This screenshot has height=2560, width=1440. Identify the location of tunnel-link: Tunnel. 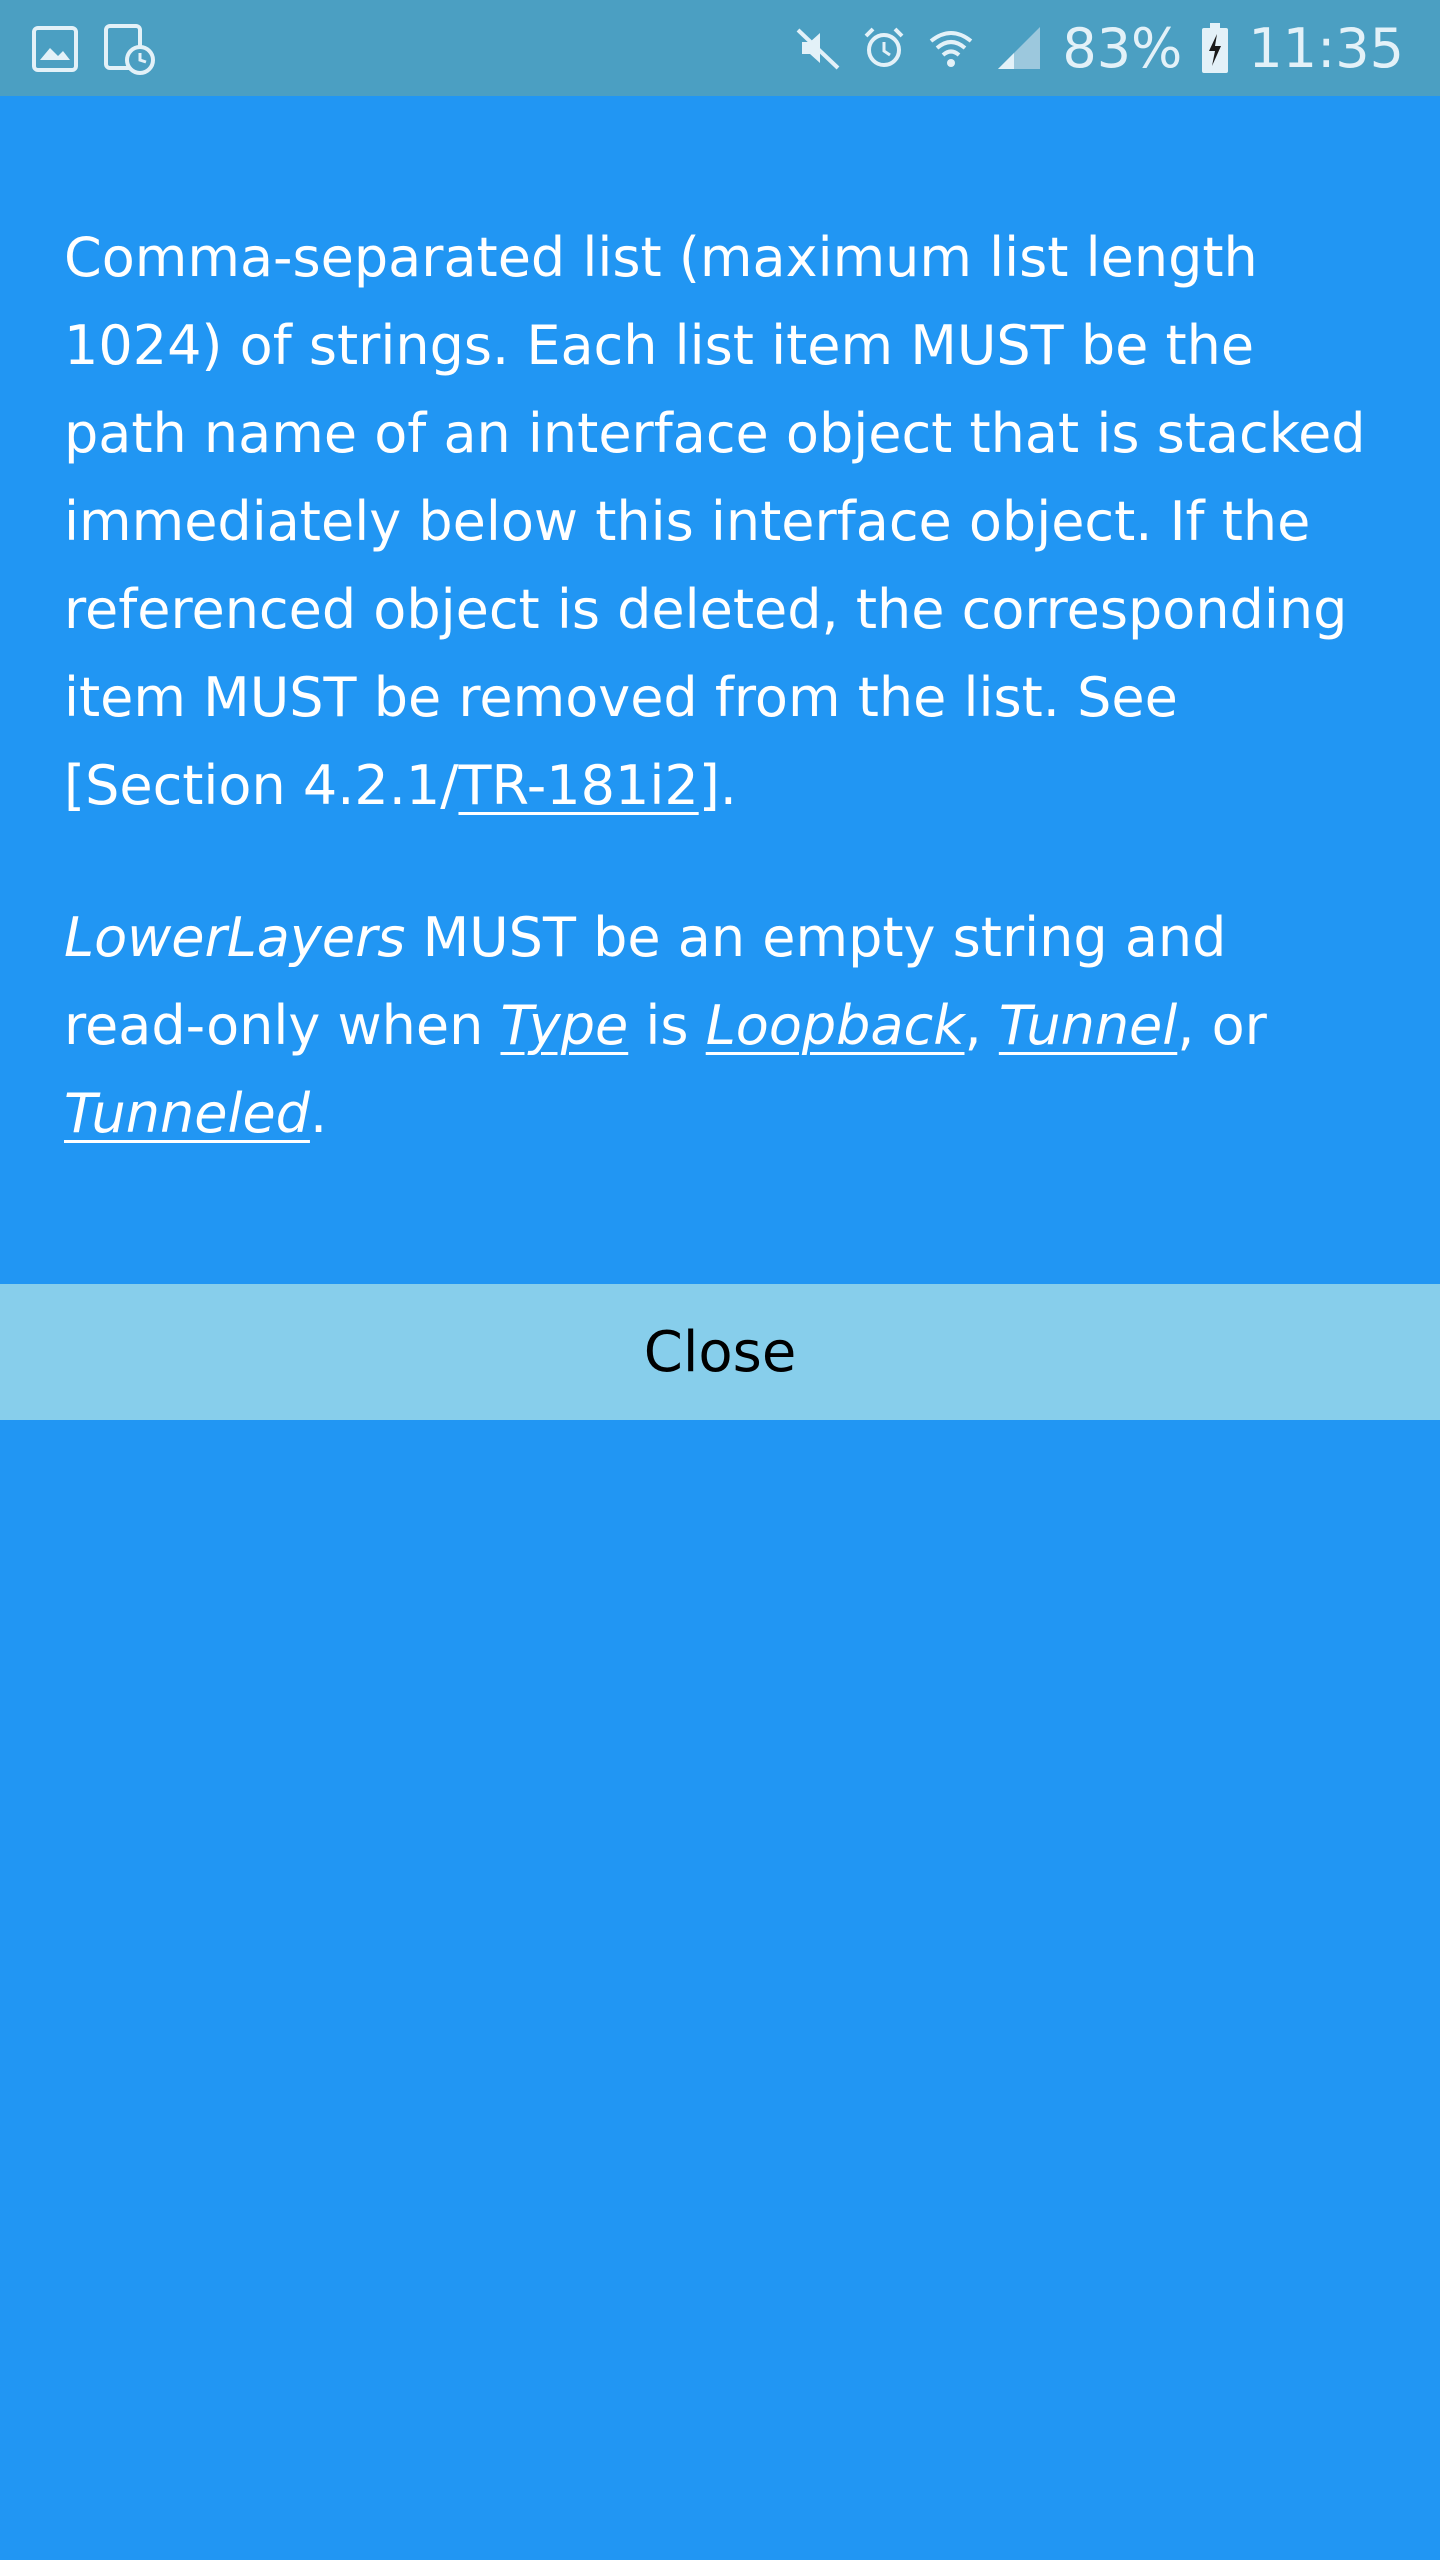
(1088, 1025).